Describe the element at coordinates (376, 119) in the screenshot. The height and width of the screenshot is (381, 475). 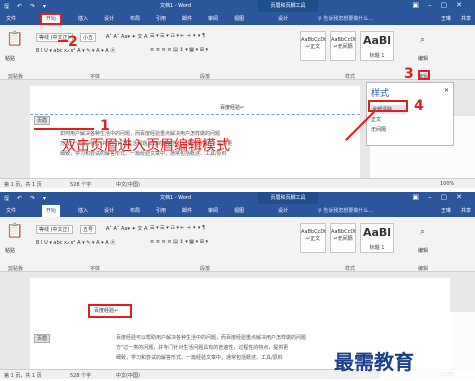
I see `pane-item-normal: 正文` at that location.